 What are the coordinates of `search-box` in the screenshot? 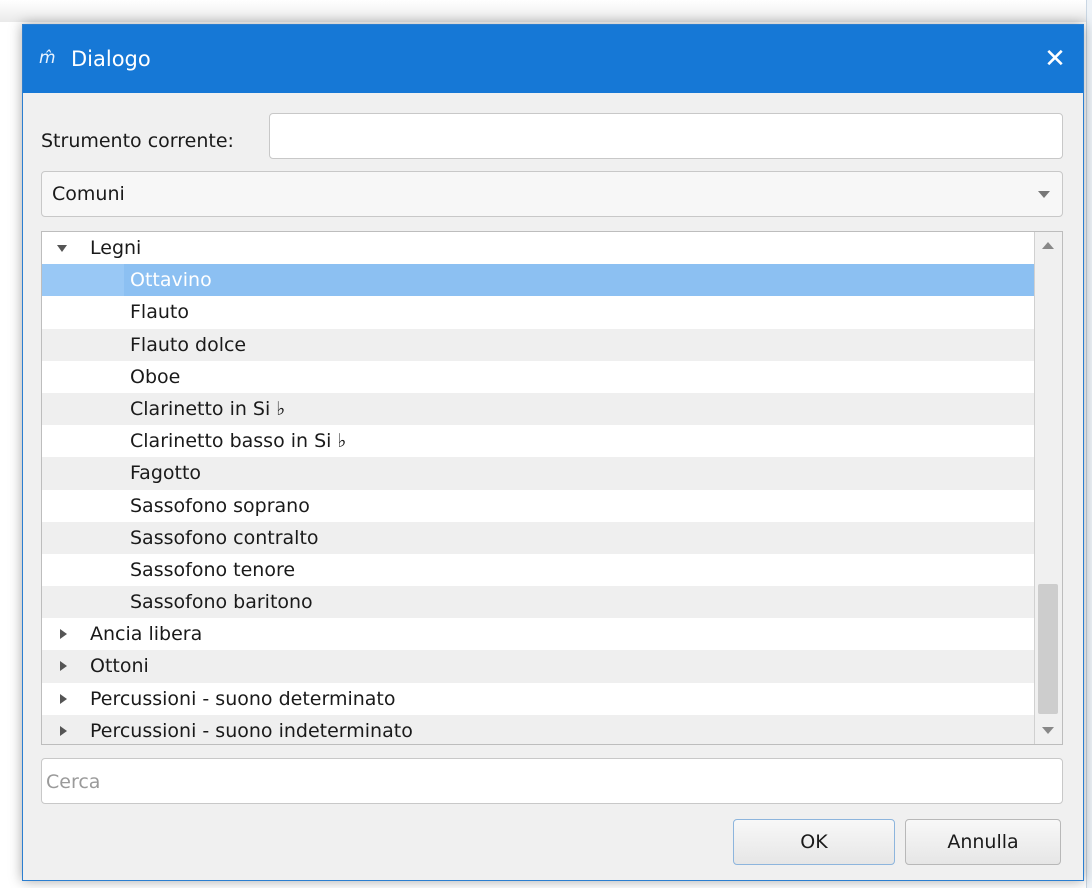 It's located at (552, 781).